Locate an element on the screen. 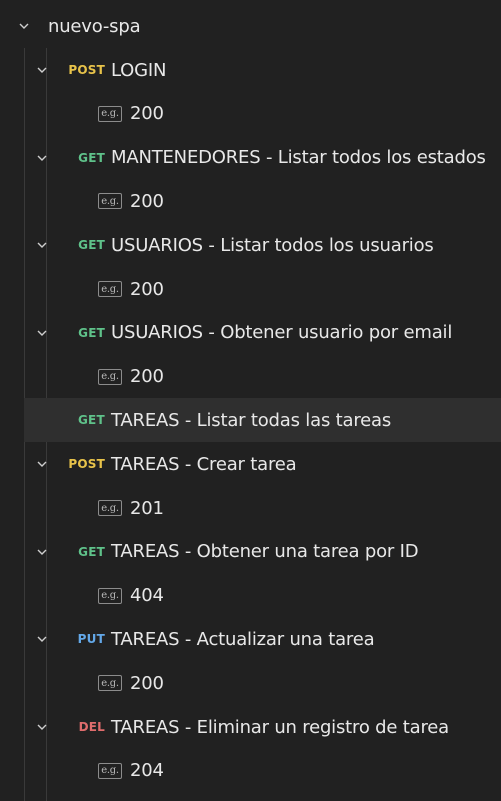  request-name: LOGIN is located at coordinates (139, 70).